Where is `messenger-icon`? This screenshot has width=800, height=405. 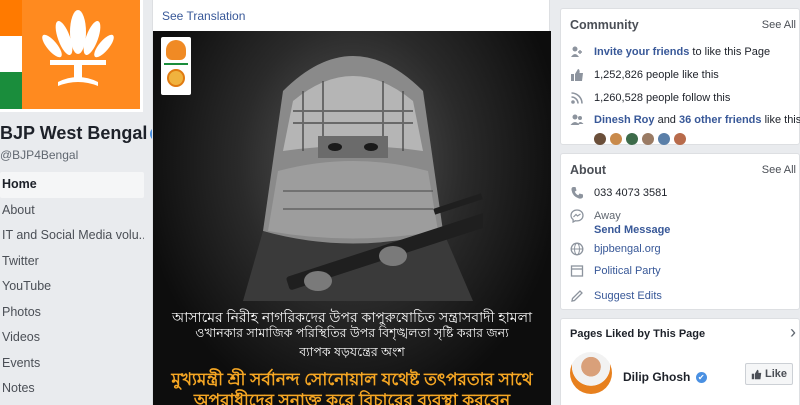
messenger-icon is located at coordinates (577, 216).